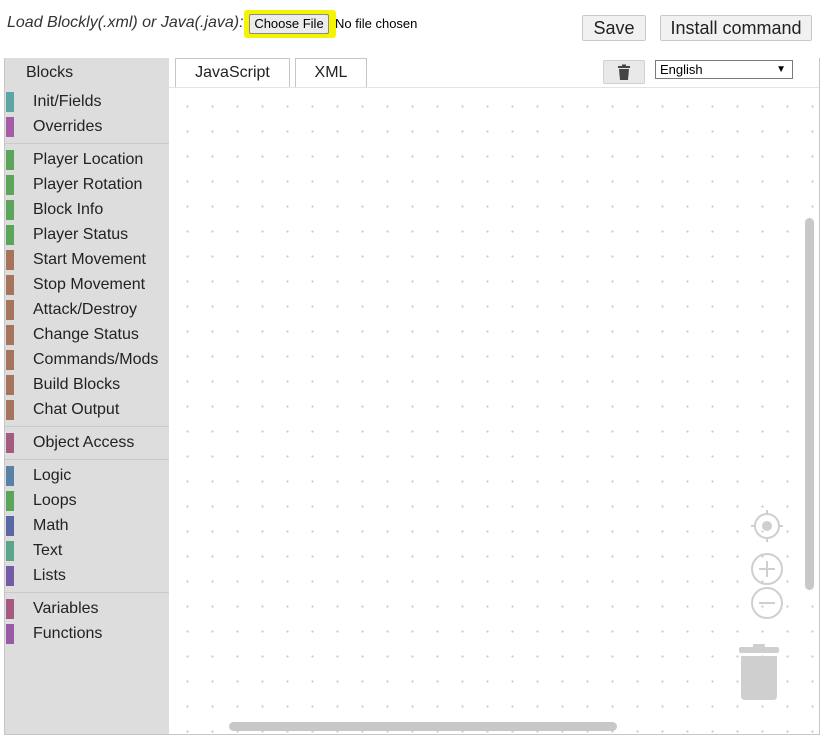  I want to click on no-file-chosen-text: No file chosen, so click(376, 23).